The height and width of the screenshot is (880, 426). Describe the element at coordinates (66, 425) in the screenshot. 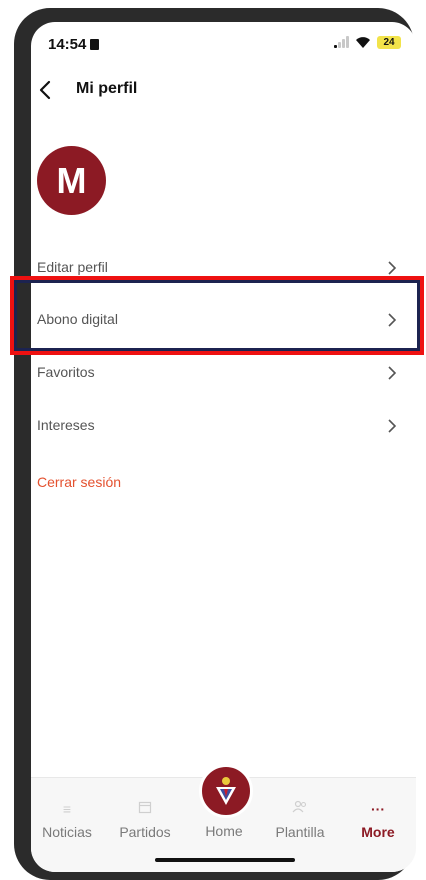

I see `menu-item-label: Intereses` at that location.